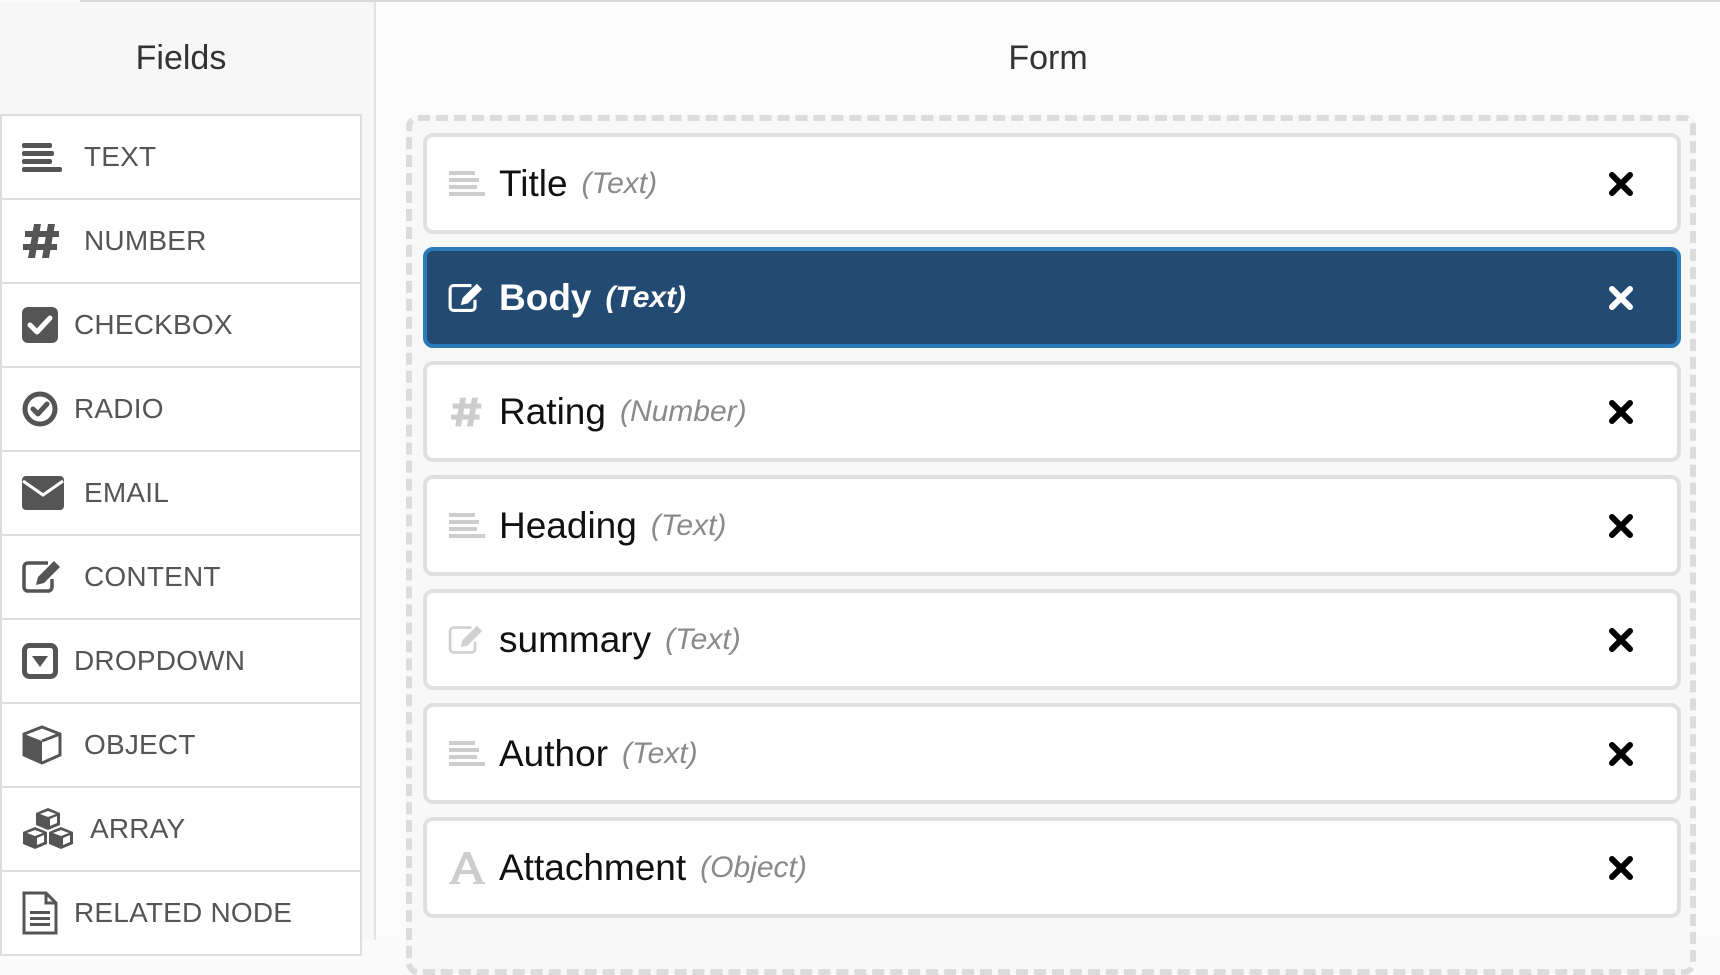 The image size is (1720, 975). I want to click on field-type-radio: RADIO, so click(181, 410).